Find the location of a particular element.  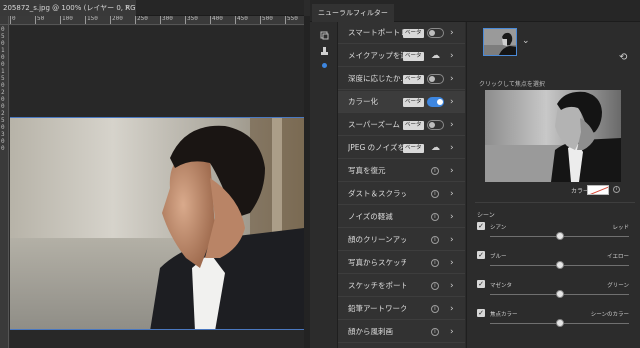

scene-slider-row: ✓ 焦点カラー シーンのカラー is located at coordinates (556, 322).